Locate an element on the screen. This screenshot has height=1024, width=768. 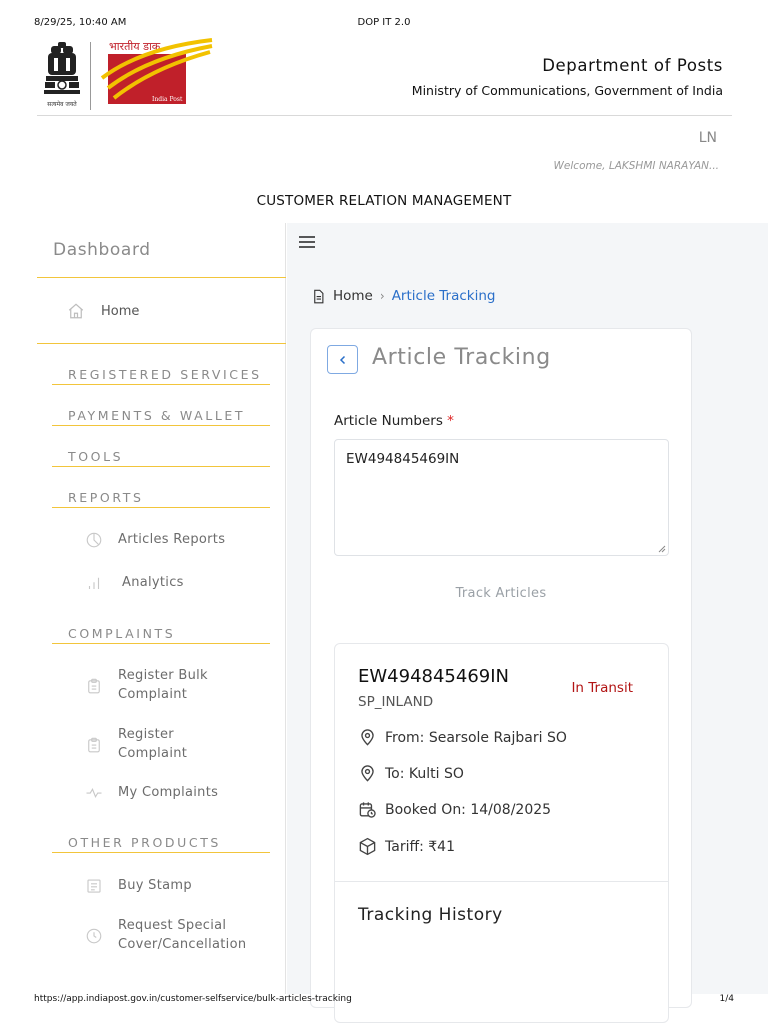
bar-chart-icon is located at coordinates (94, 584).